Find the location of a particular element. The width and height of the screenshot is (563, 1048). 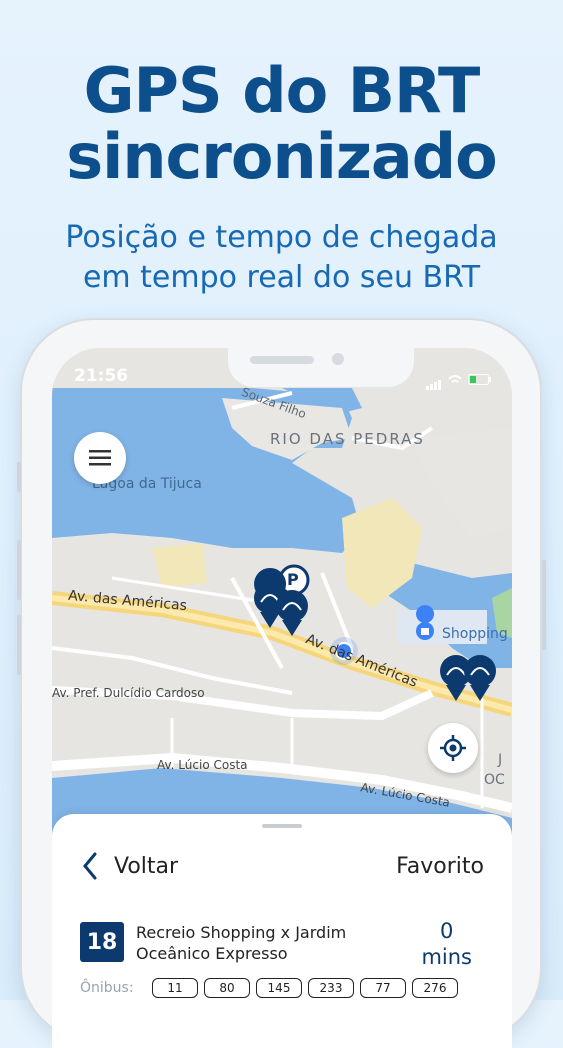

menu-button is located at coordinates (100, 458).